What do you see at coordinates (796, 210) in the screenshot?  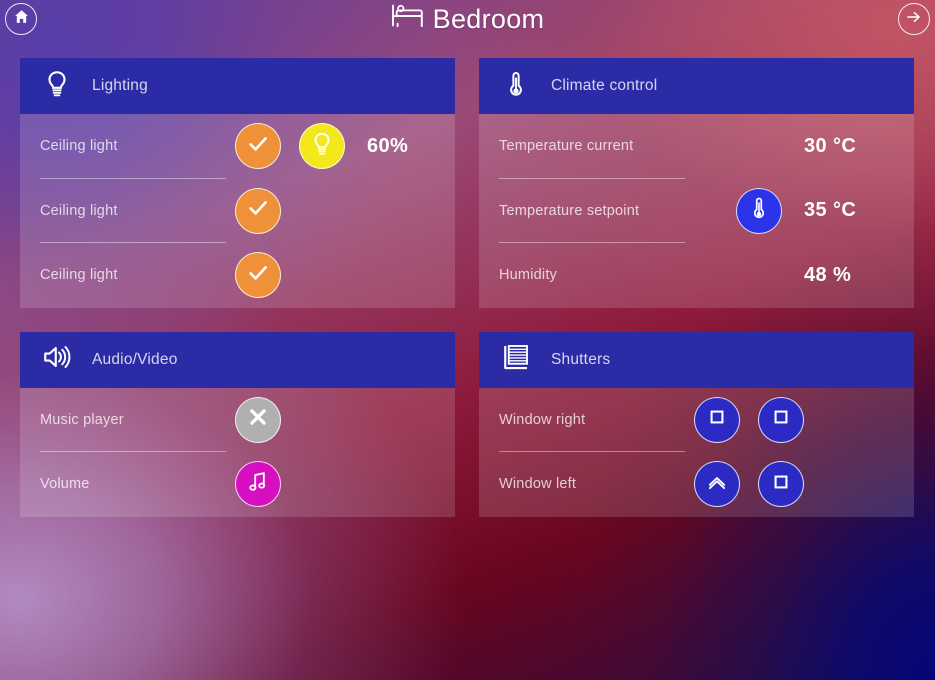 I see `row-controls: 35 °C` at bounding box center [796, 210].